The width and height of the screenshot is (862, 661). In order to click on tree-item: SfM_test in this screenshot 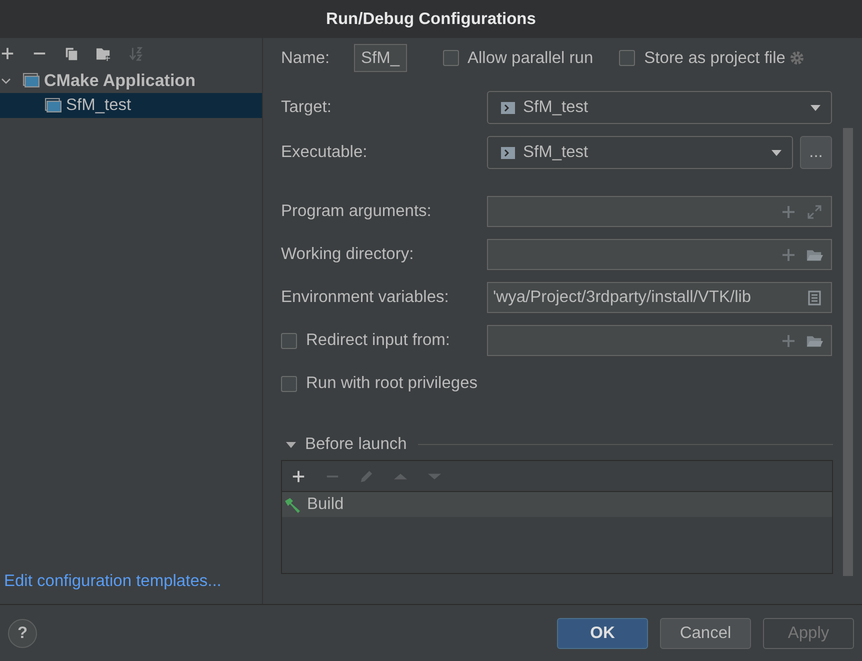, I will do `click(131, 105)`.